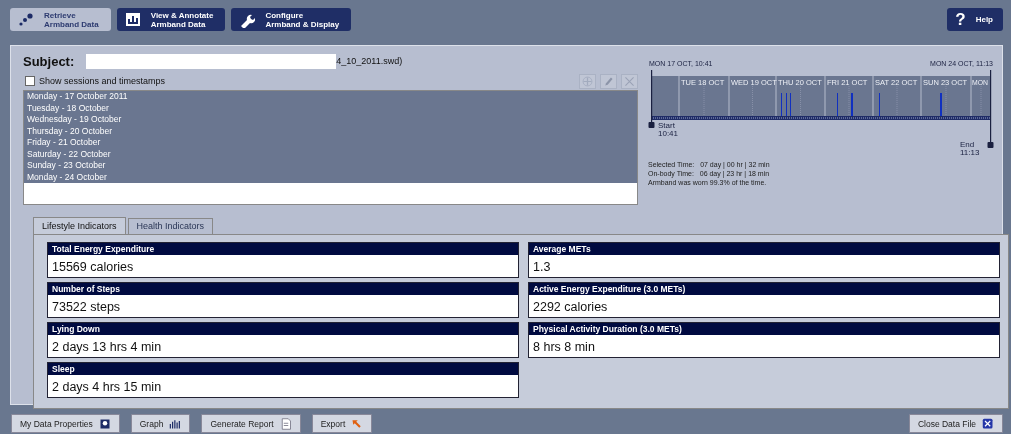 This screenshot has width=1011, height=434. What do you see at coordinates (975, 19) in the screenshot?
I see `help-button: ? Help` at bounding box center [975, 19].